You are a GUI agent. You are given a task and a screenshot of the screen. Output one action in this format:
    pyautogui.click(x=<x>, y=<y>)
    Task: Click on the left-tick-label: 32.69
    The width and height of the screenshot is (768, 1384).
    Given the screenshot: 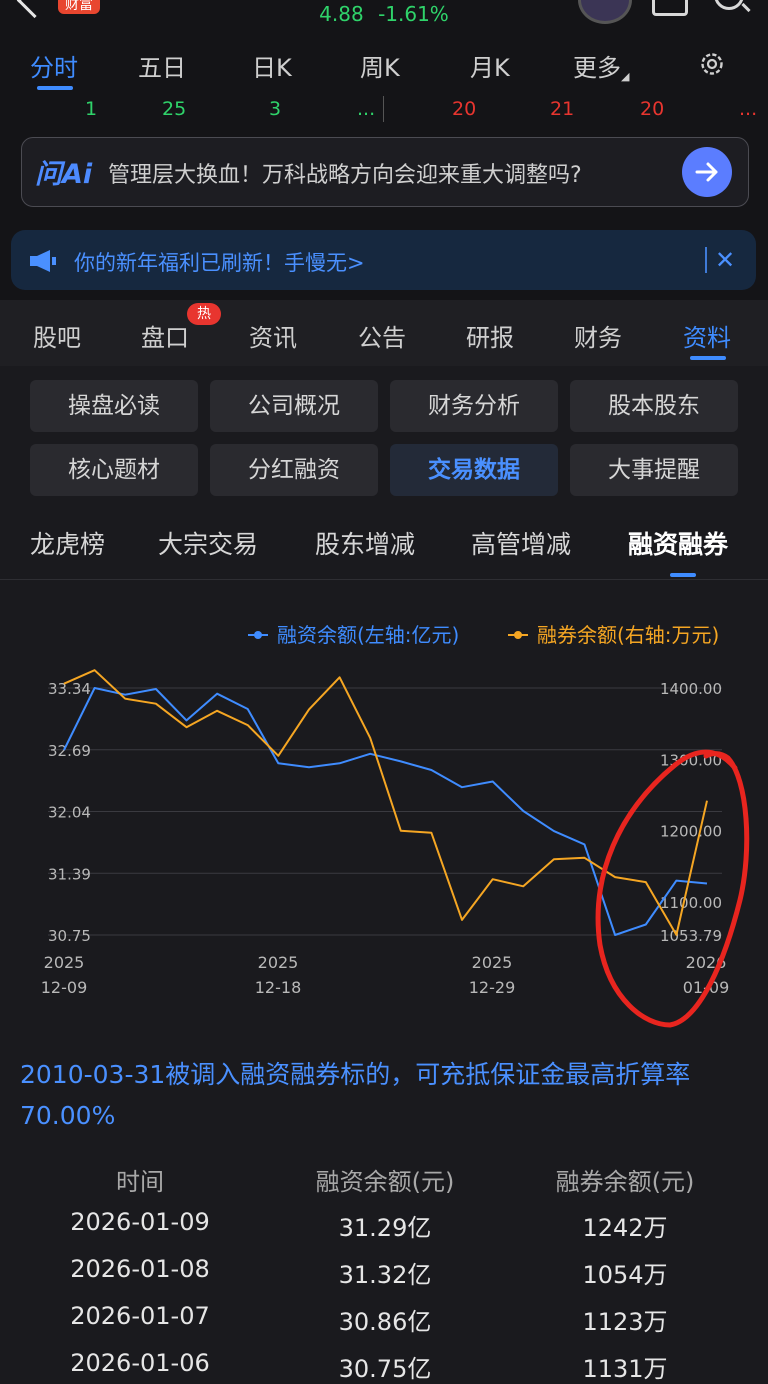 What is the action you would take?
    pyautogui.click(x=69, y=751)
    